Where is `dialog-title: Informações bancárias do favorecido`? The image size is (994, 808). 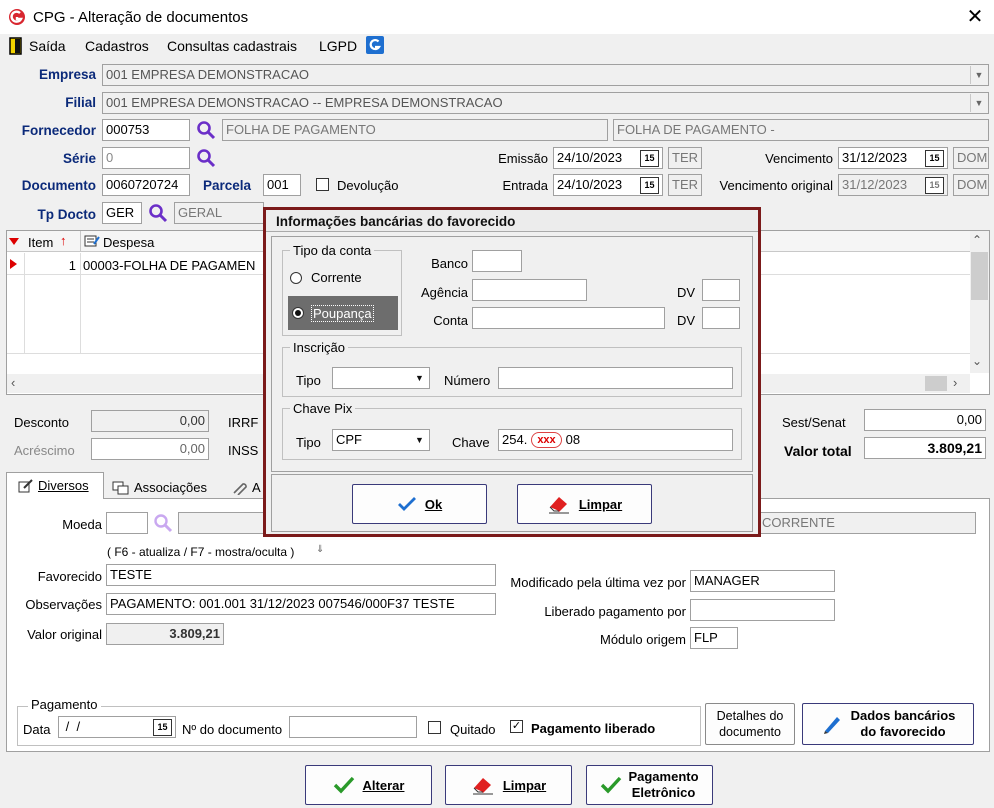
dialog-title: Informações bancárias do favorecido is located at coordinates (512, 221).